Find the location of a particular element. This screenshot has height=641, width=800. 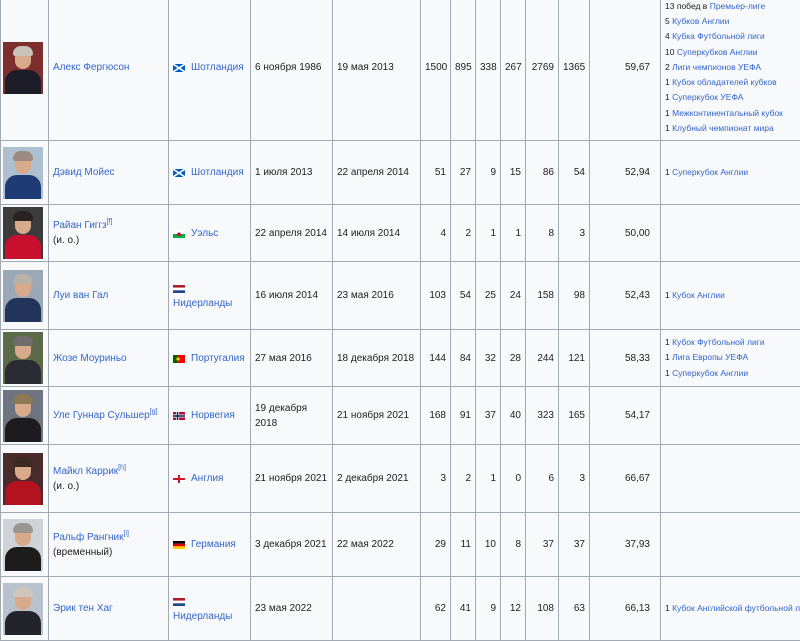

matches-played: 3 is located at coordinates (436, 479).